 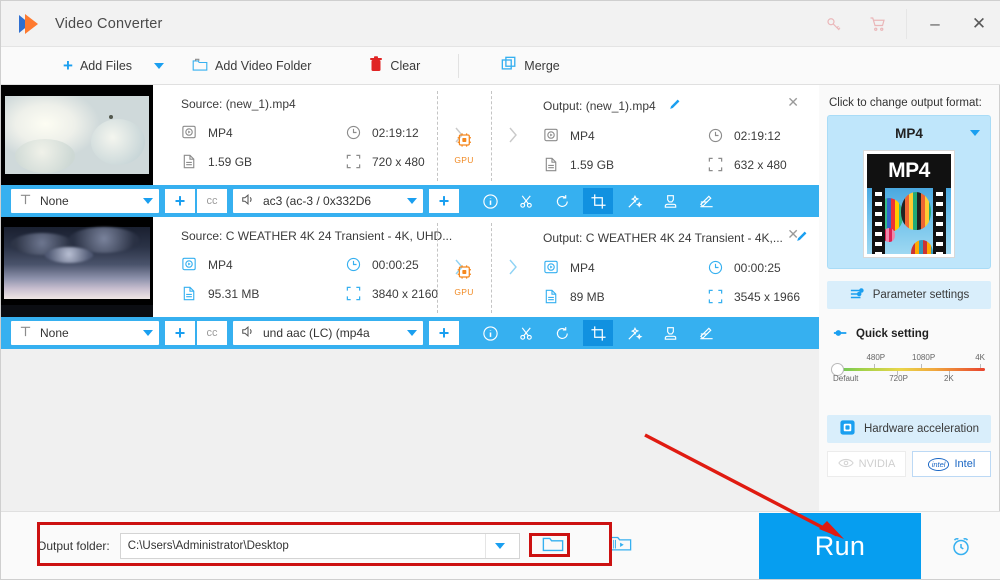 What do you see at coordinates (319, 545) in the screenshot?
I see `output-folder-input: C:\Users\Administrator\Desktop` at bounding box center [319, 545].